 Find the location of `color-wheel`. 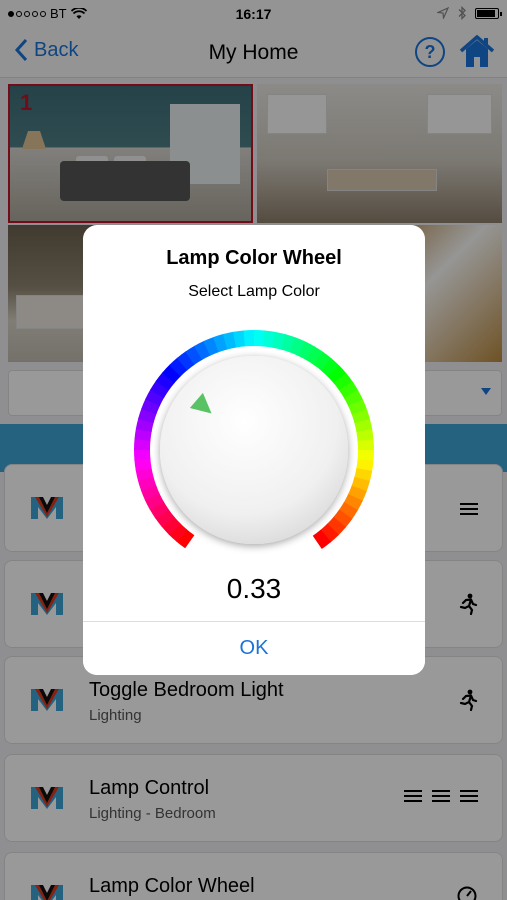

color-wheel is located at coordinates (254, 450).